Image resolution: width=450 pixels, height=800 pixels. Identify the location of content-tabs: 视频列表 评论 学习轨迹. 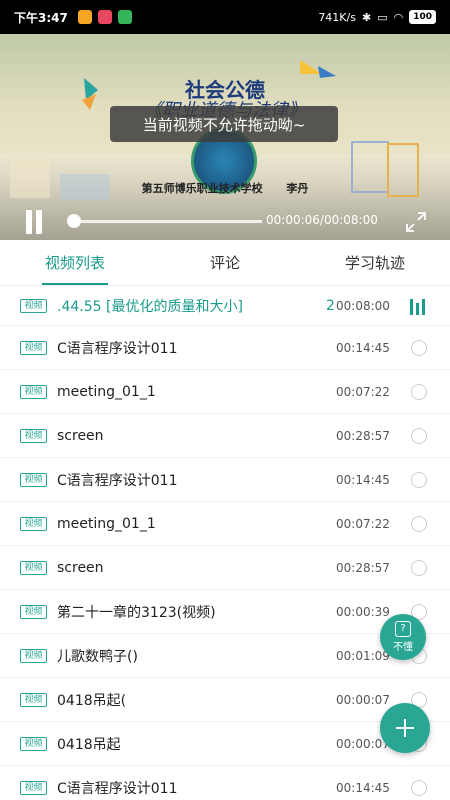
(225, 263).